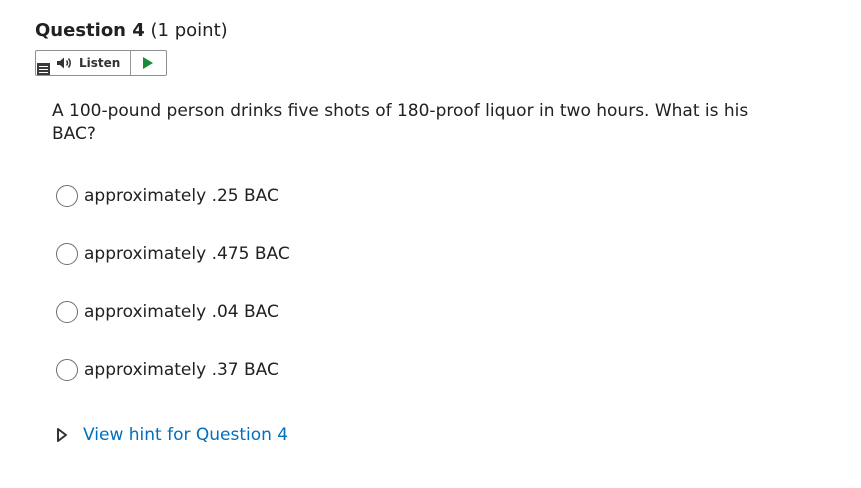  I want to click on question-title: Question 4, so click(90, 30).